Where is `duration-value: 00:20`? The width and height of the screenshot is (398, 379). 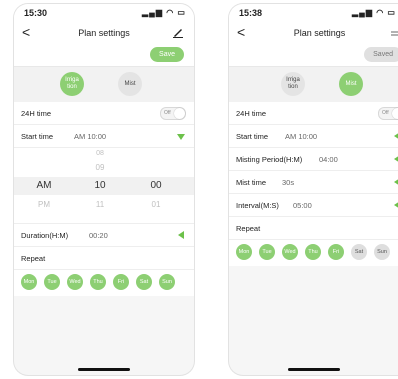
duration-value: 00:20 is located at coordinates (98, 235).